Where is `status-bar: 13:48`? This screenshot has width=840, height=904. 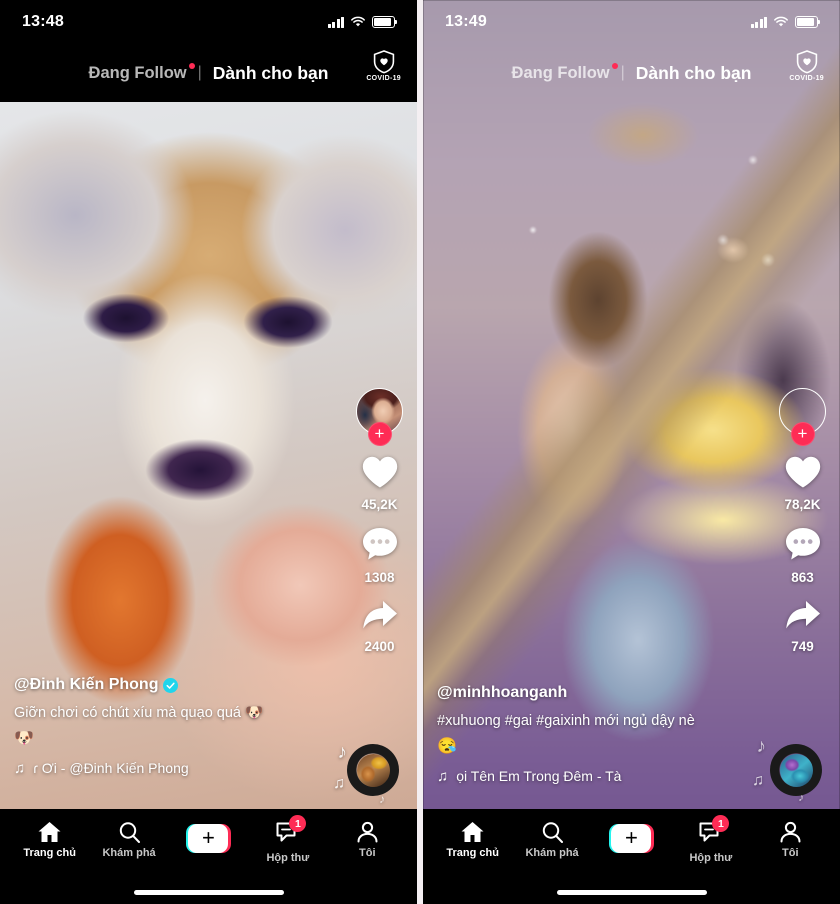 status-bar: 13:48 is located at coordinates (208, 22).